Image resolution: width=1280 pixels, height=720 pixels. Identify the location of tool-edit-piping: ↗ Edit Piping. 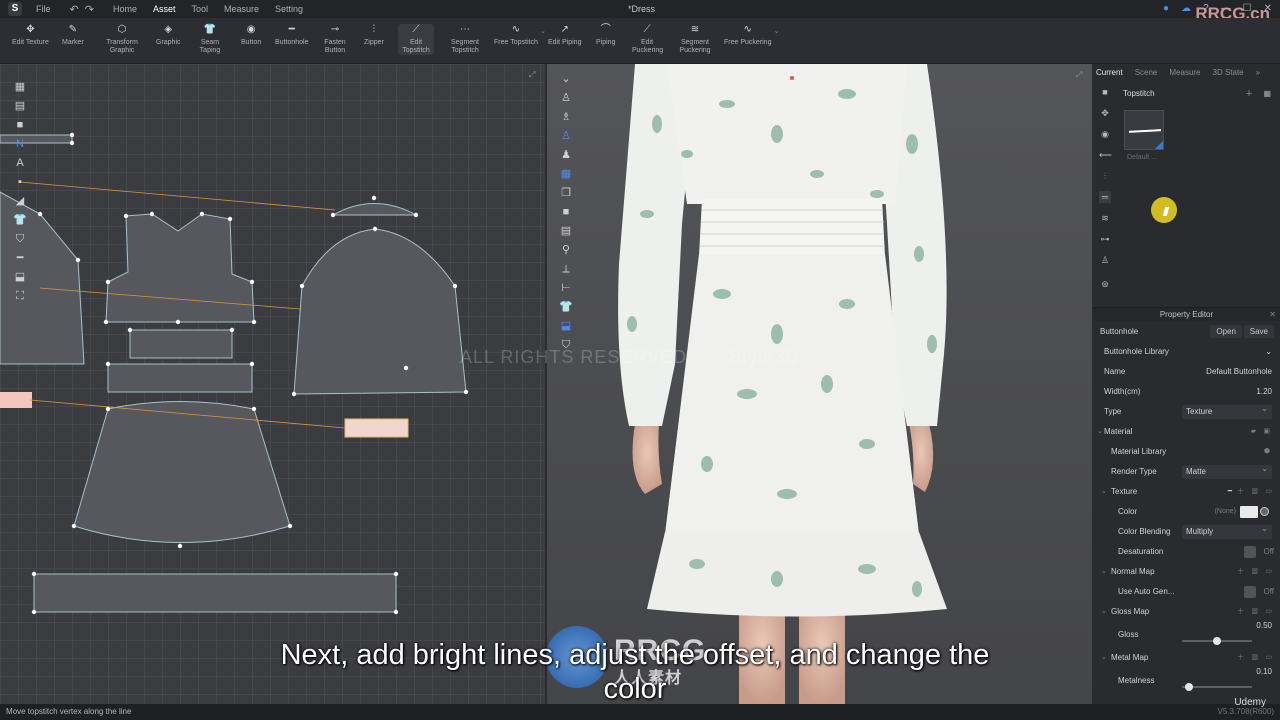
(564, 35).